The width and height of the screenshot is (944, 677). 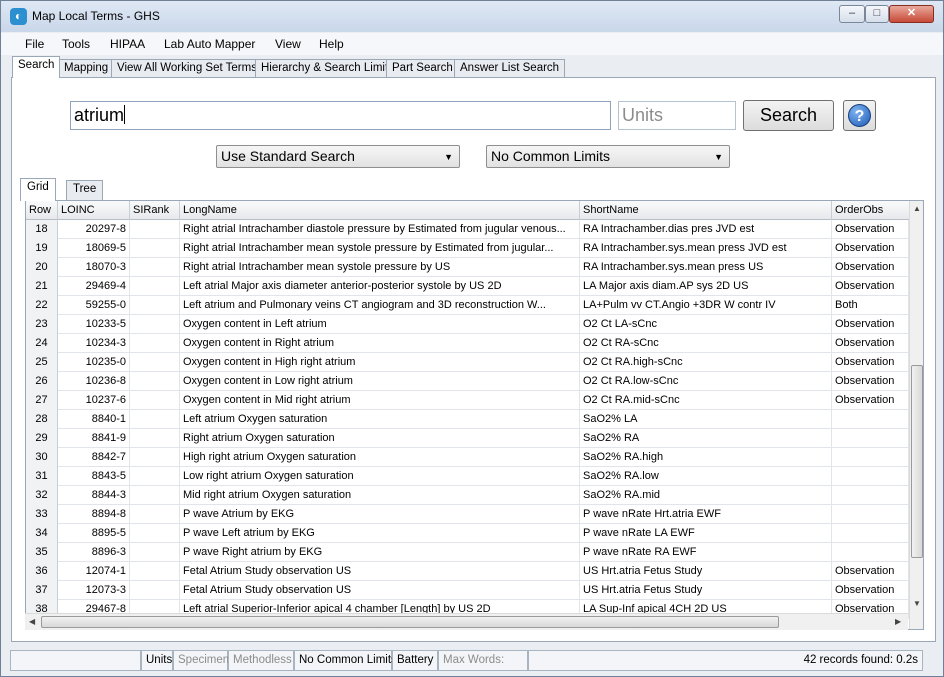 What do you see at coordinates (852, 14) in the screenshot?
I see `minimize-button: –` at bounding box center [852, 14].